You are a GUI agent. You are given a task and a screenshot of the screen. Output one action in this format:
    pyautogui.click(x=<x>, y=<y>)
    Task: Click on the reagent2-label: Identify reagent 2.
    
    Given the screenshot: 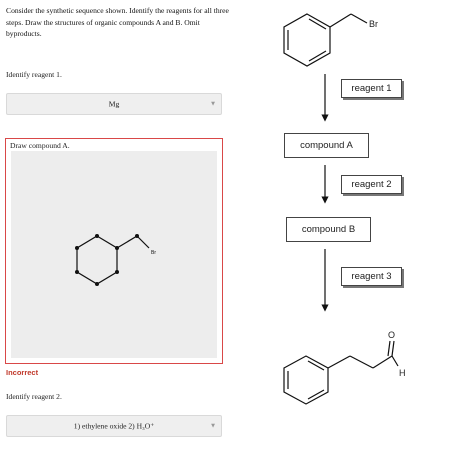 What is the action you would take?
    pyautogui.click(x=34, y=396)
    